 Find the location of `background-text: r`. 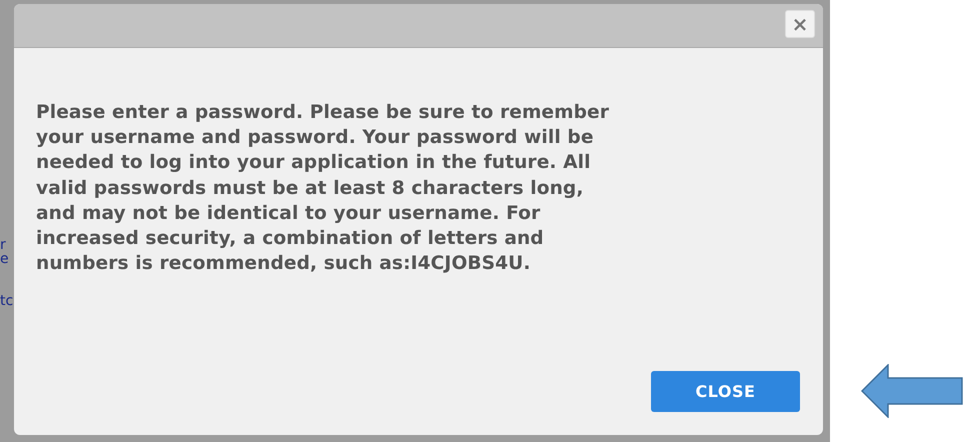

background-text: r is located at coordinates (3, 245).